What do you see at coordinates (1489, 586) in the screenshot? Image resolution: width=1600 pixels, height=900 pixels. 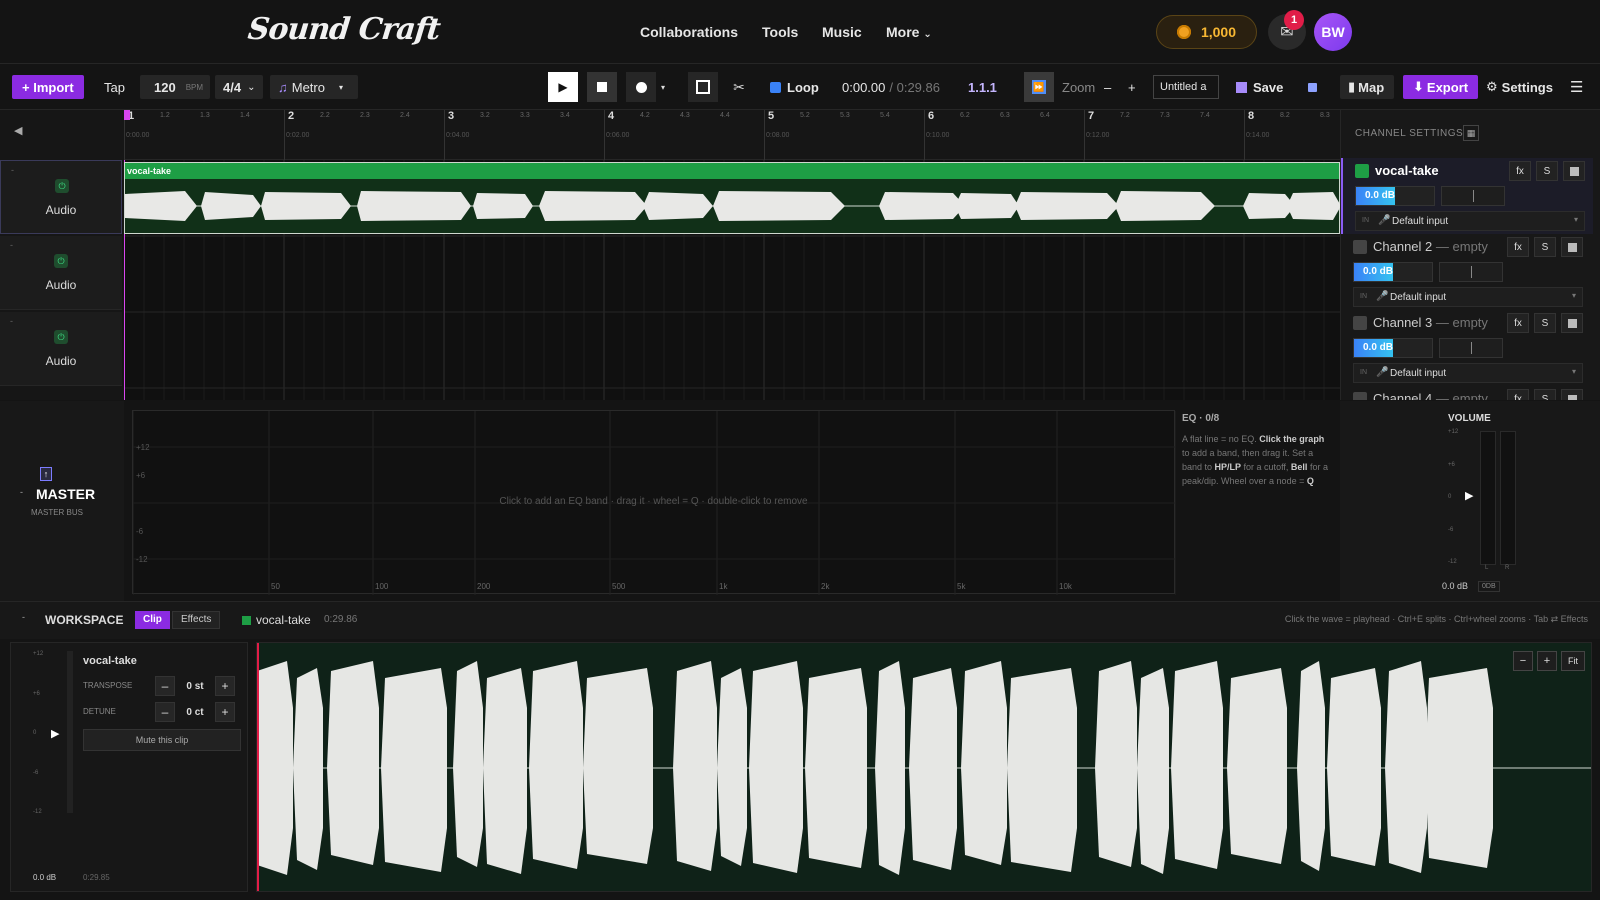 I see `odb-button: 0DB` at bounding box center [1489, 586].